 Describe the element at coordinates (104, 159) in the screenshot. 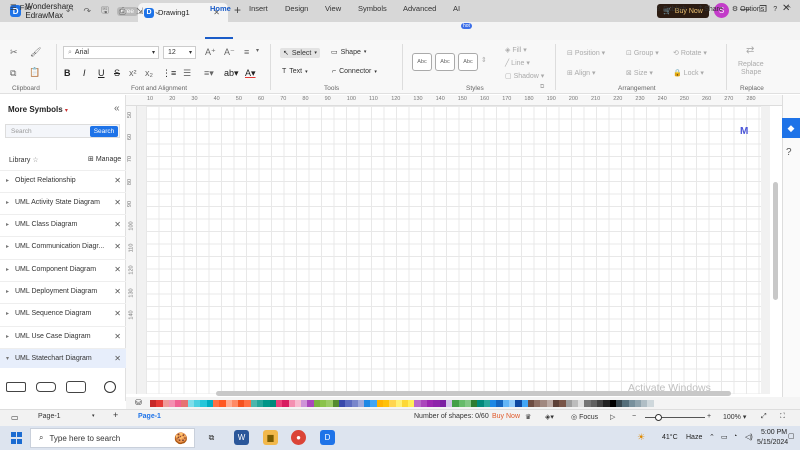

I see `manage-button: ⊞ Manage` at that location.